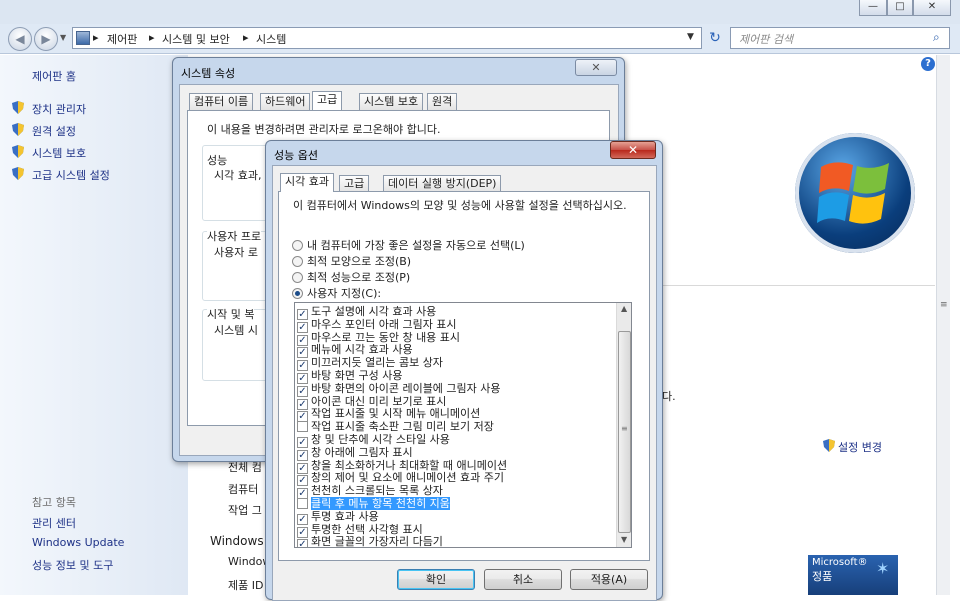  I want to click on remote-settings-link: 원격 설정, so click(54, 131).